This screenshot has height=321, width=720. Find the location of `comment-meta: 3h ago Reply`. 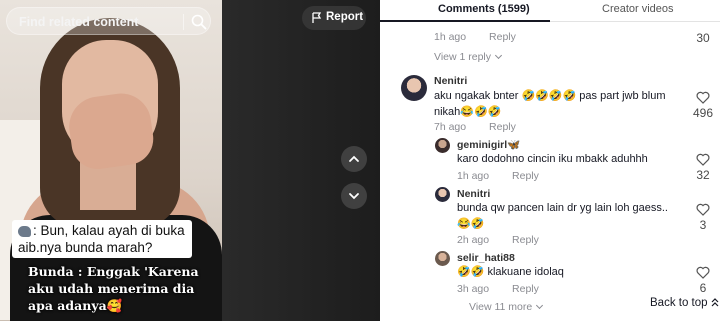

comment-meta: 3h ago Reply is located at coordinates (498, 289).